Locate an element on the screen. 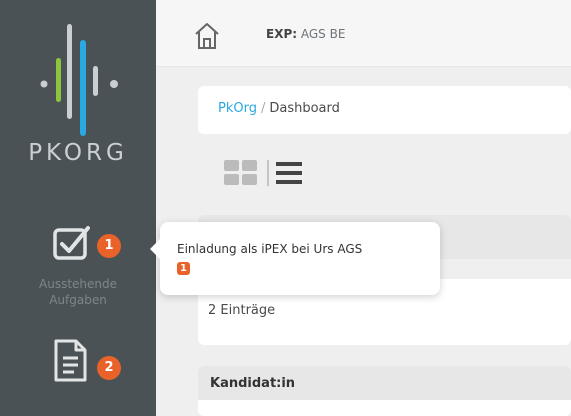 This screenshot has width=571, height=416. grid-view-icon is located at coordinates (240, 172).